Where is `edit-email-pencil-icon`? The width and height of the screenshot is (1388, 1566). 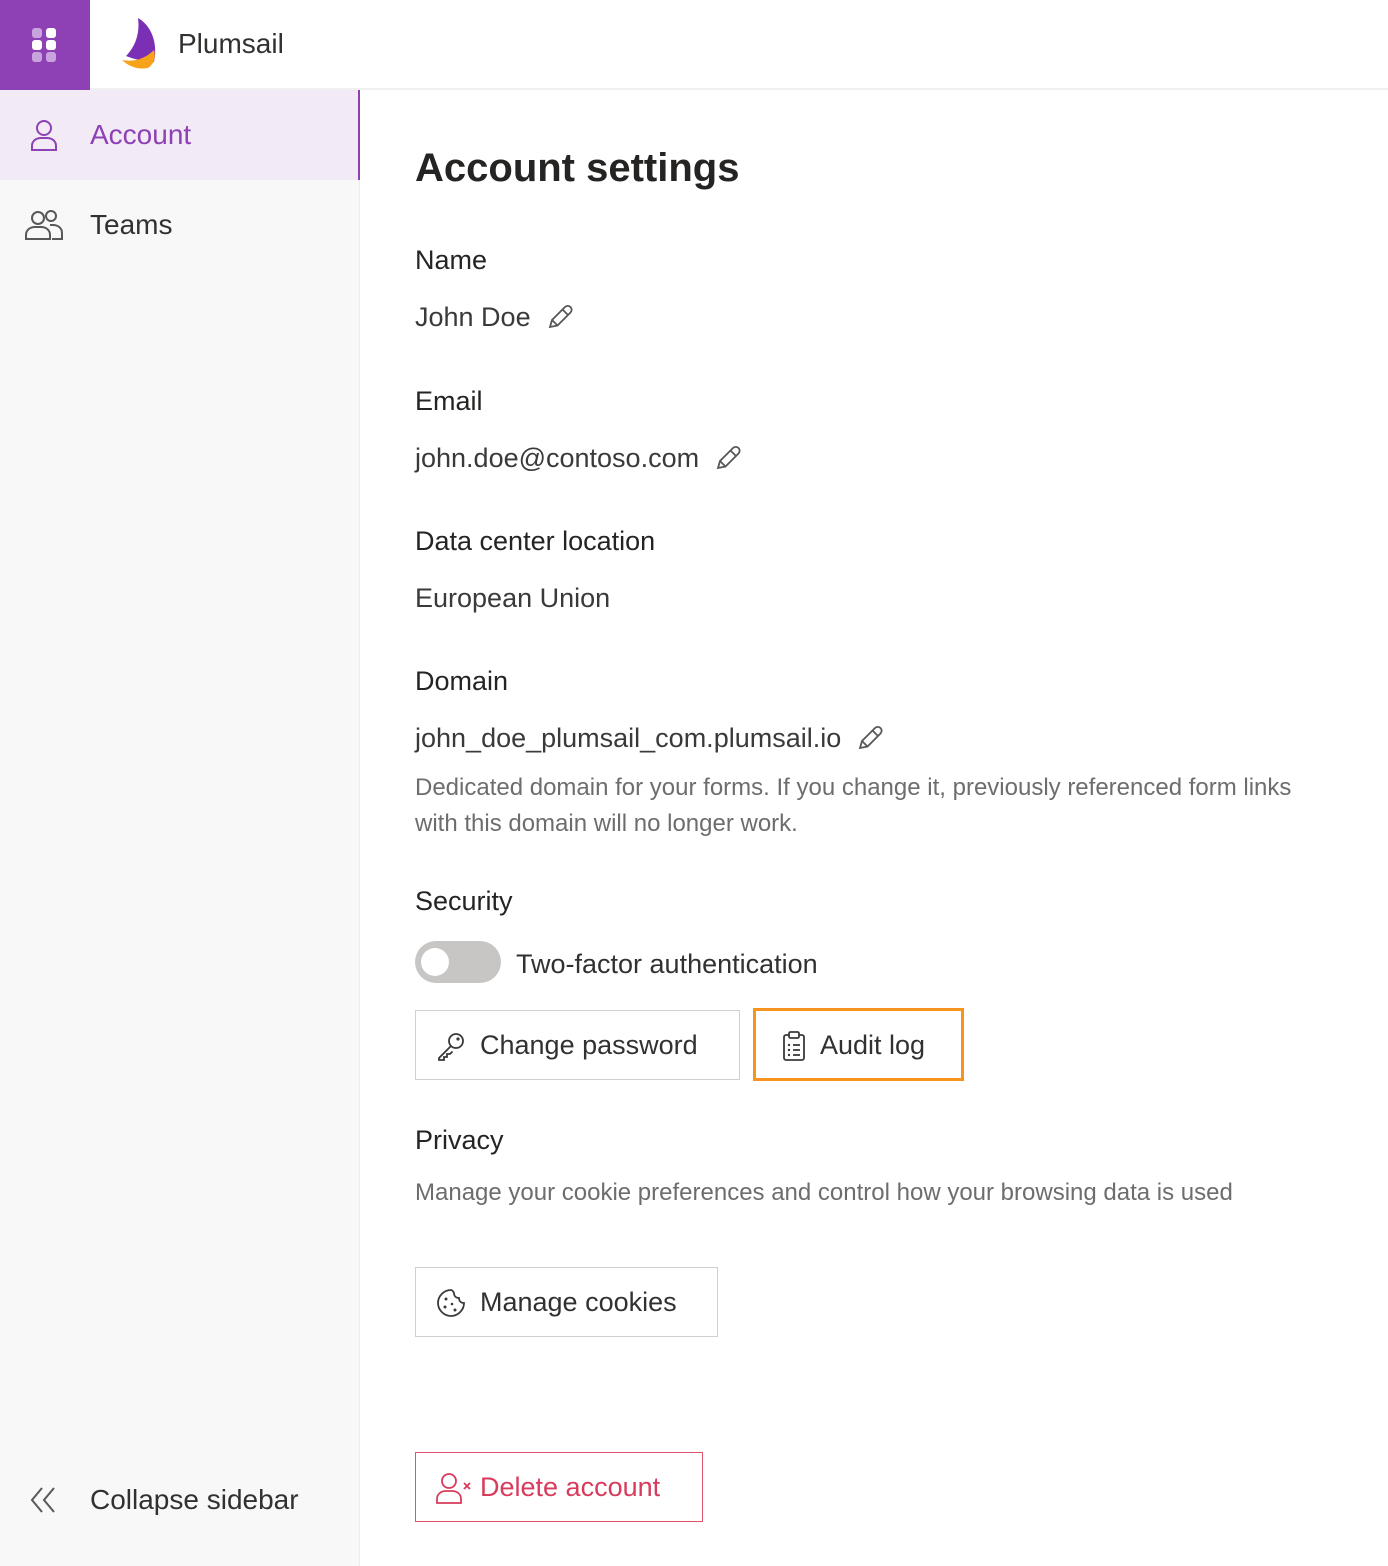
edit-email-pencil-icon is located at coordinates (728, 458).